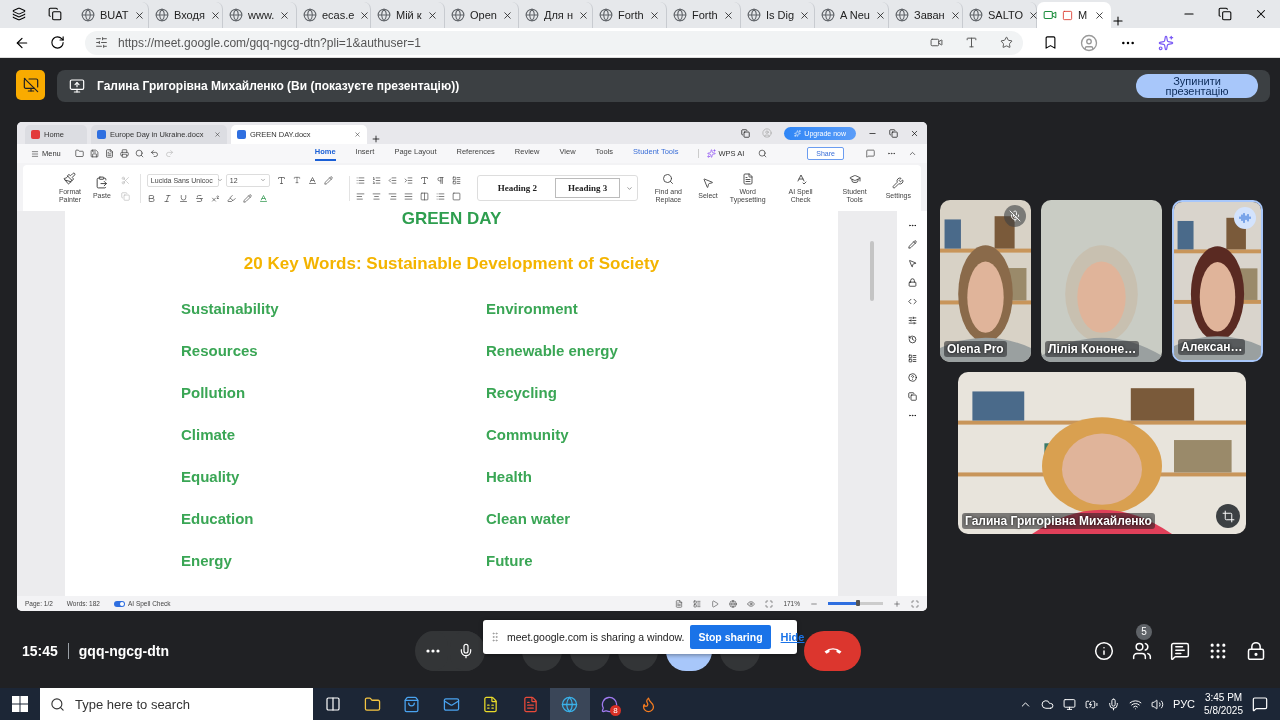 Image resolution: width=1280 pixels, height=720 pixels. I want to click on document-title: GREEN DAY, so click(451, 219).